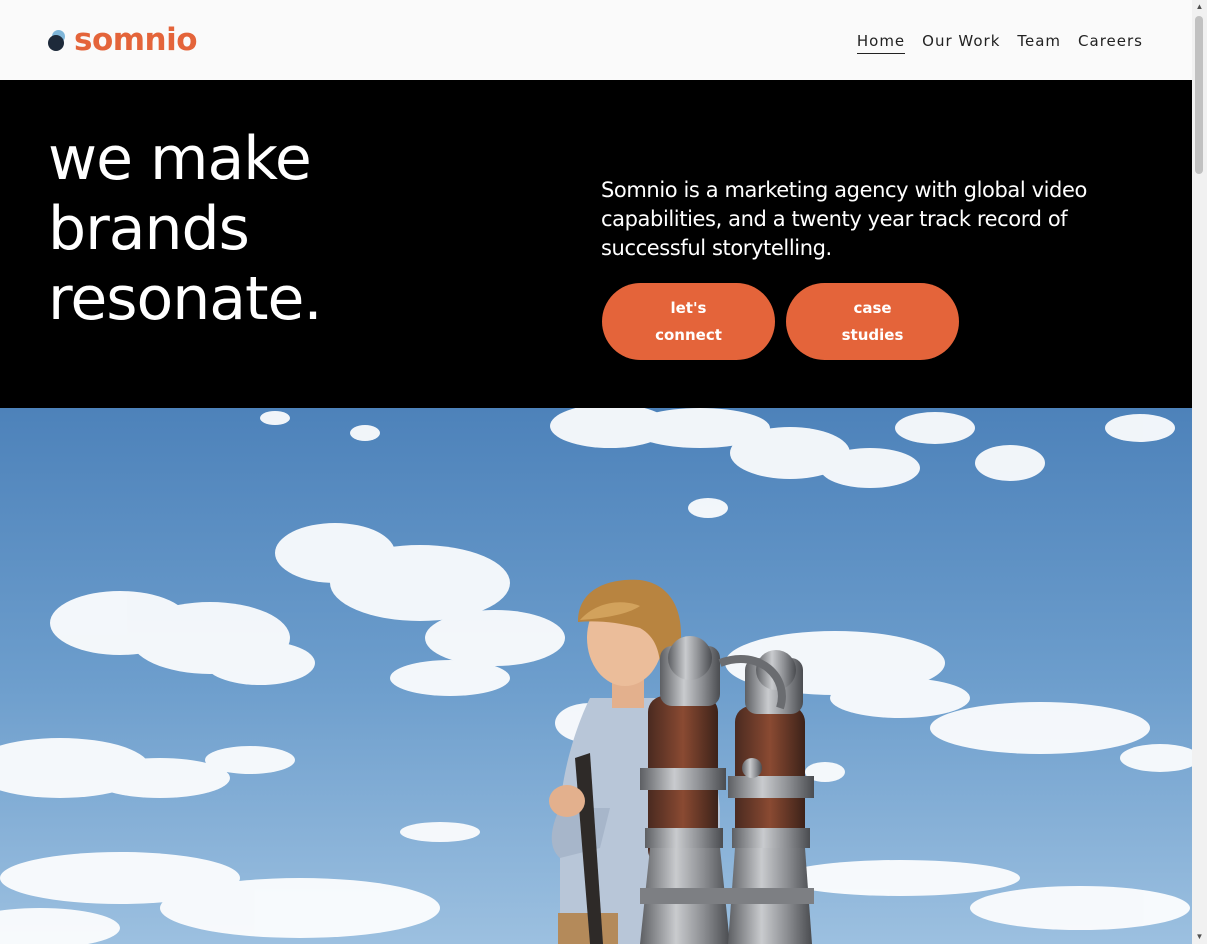 The height and width of the screenshot is (944, 1207). What do you see at coordinates (1199, 95) in the screenshot?
I see `scrollbar-thumb` at bounding box center [1199, 95].